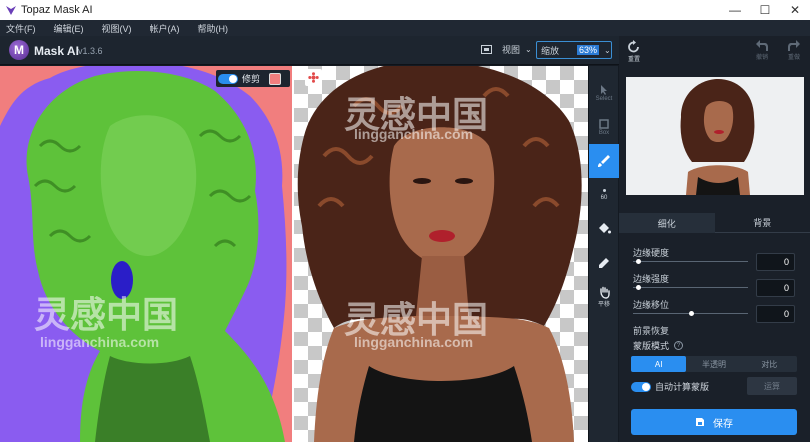 The height and width of the screenshot is (442, 810). What do you see at coordinates (793, 58) in the screenshot?
I see `redo-label: 重做` at bounding box center [793, 58].